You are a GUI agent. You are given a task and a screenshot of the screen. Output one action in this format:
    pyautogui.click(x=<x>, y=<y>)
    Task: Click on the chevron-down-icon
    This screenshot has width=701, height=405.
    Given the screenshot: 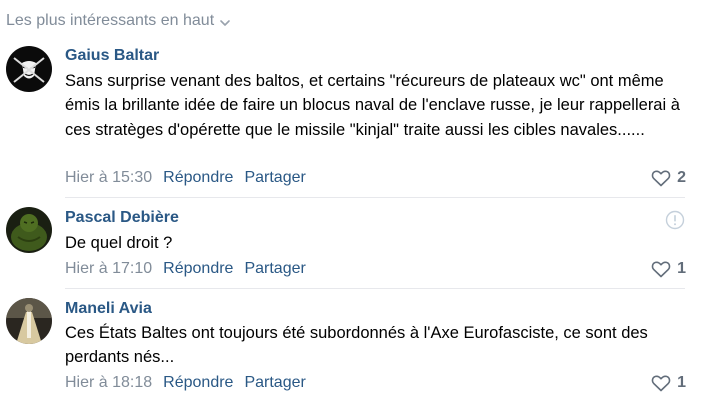 What is the action you would take?
    pyautogui.click(x=225, y=23)
    